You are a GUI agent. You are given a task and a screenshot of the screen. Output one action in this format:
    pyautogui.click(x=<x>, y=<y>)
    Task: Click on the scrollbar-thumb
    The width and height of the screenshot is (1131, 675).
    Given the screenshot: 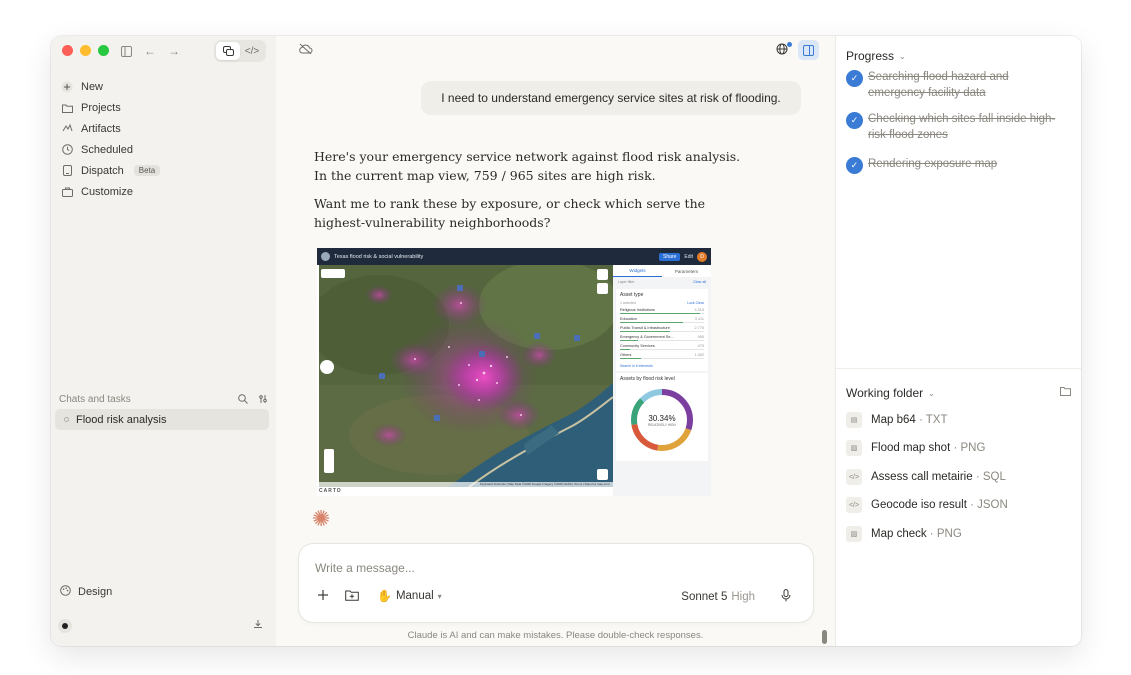 What is the action you would take?
    pyautogui.click(x=824, y=637)
    